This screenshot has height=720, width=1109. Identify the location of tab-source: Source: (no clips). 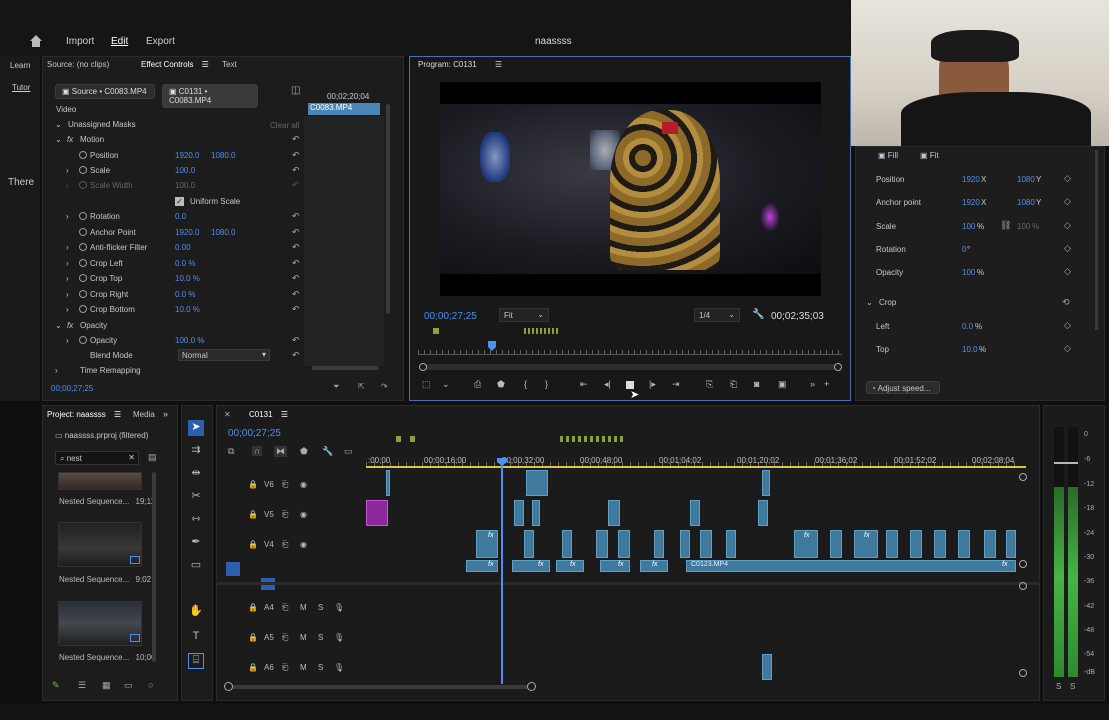
(78, 64).